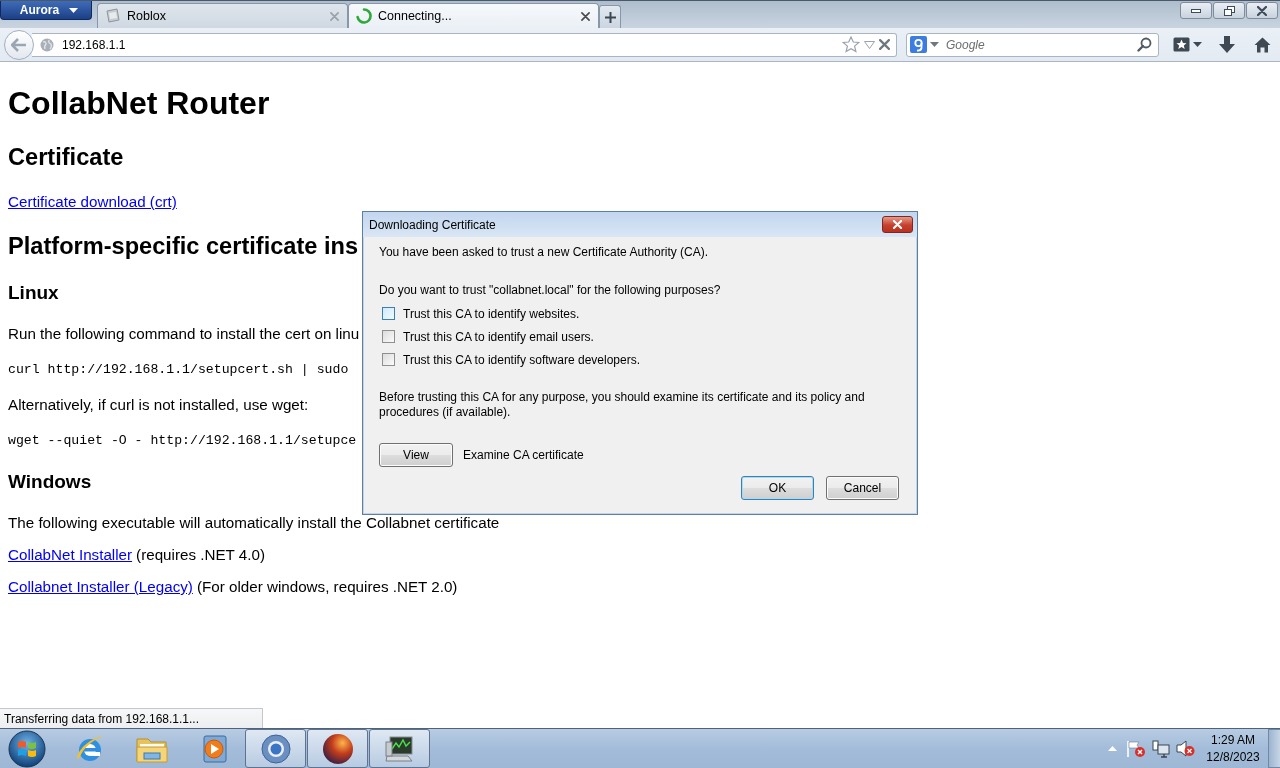 Image resolution: width=1280 pixels, height=768 pixels. I want to click on restore-icon, so click(1229, 10).